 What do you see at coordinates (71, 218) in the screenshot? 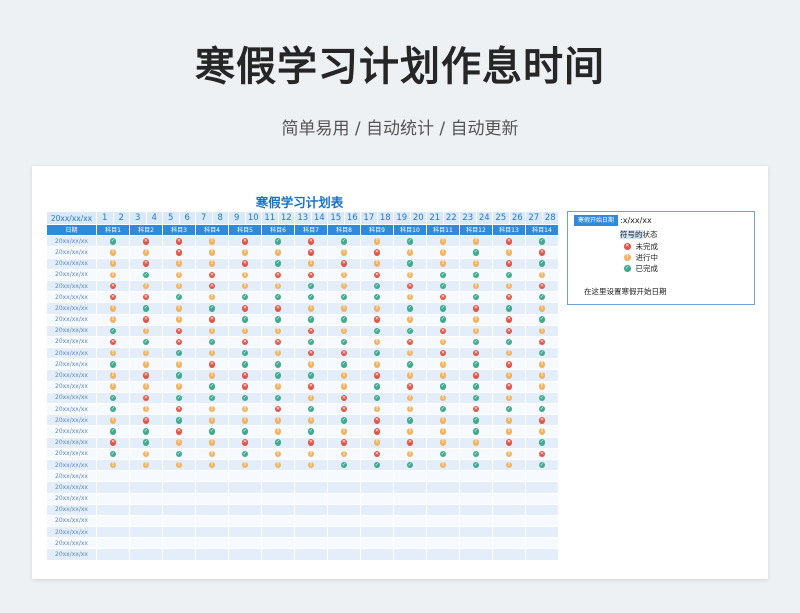
I see `date-header-cell: 20xx/xx/xx` at bounding box center [71, 218].